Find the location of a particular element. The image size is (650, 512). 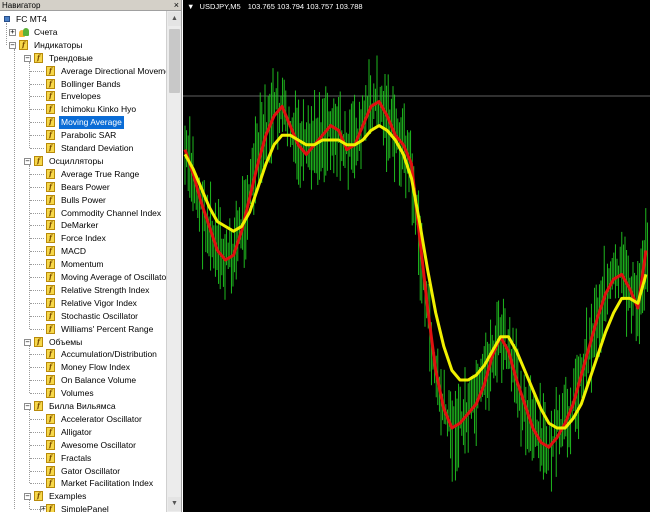

tree-item-label: Fractals is located at coordinates (76, 457).